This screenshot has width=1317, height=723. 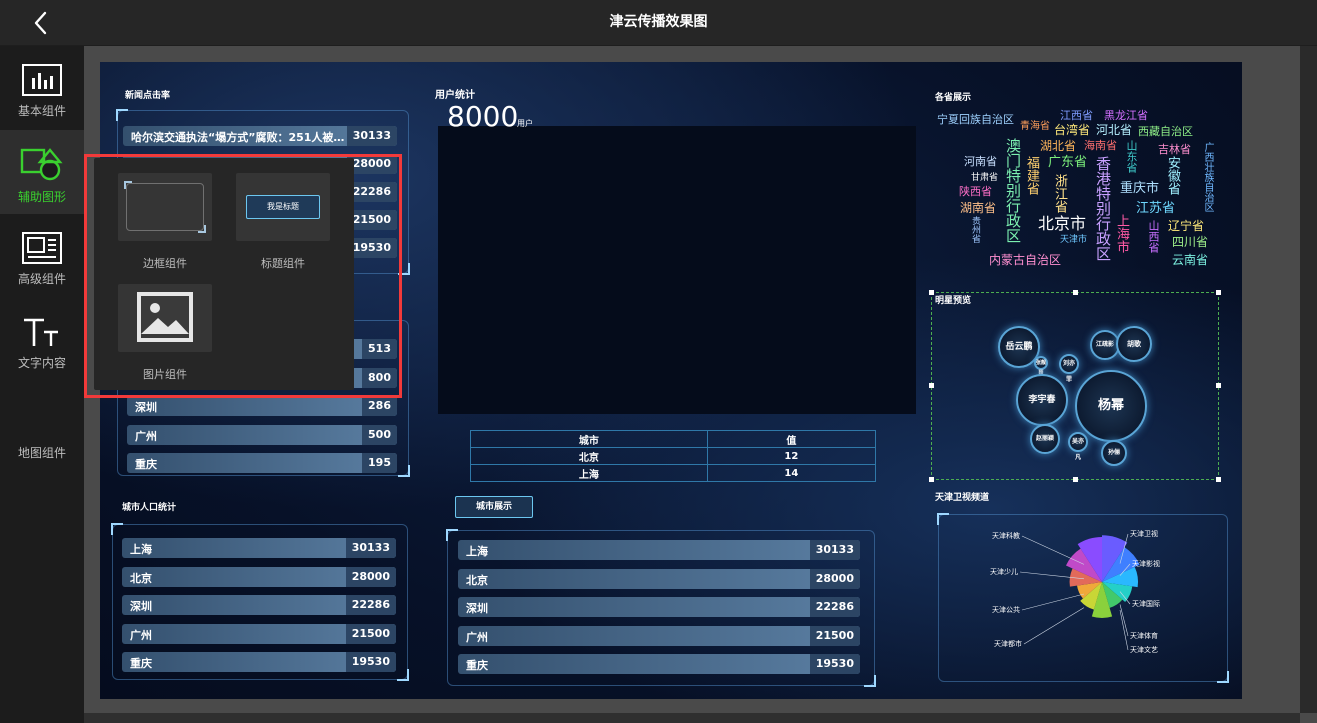 What do you see at coordinates (1074, 240) in the screenshot?
I see `word-cloud-word: 天津市` at bounding box center [1074, 240].